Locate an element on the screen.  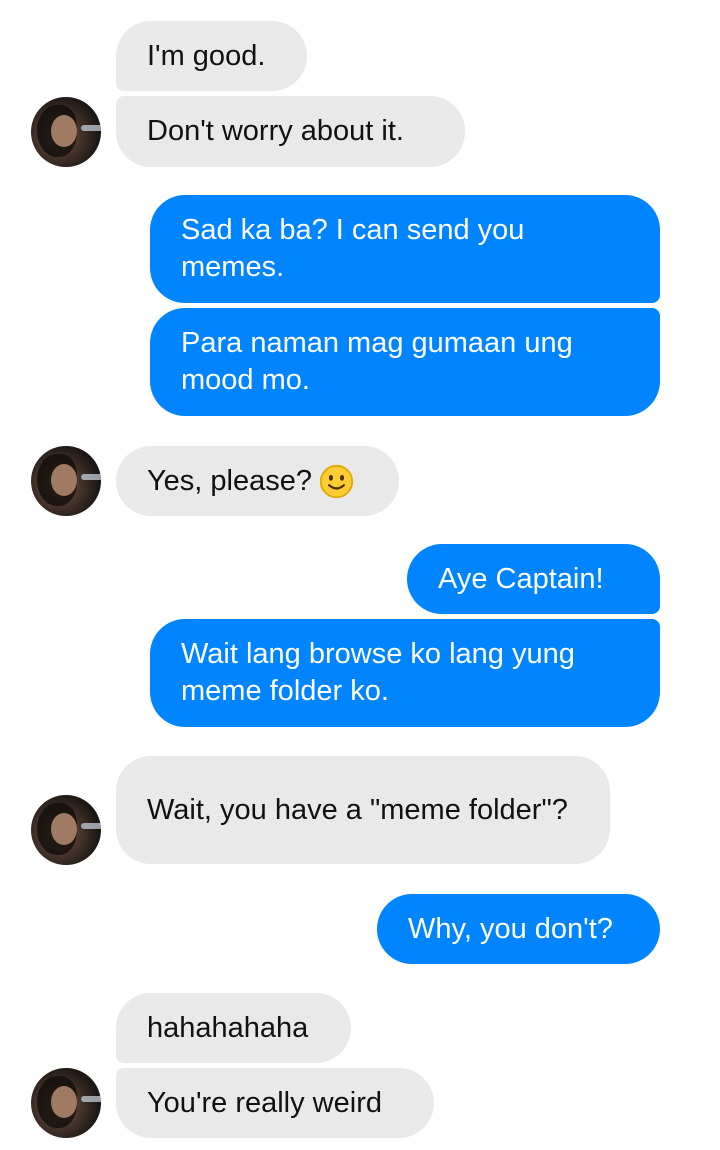
message-text: Wait, you have a "meme folder"? is located at coordinates (357, 809).